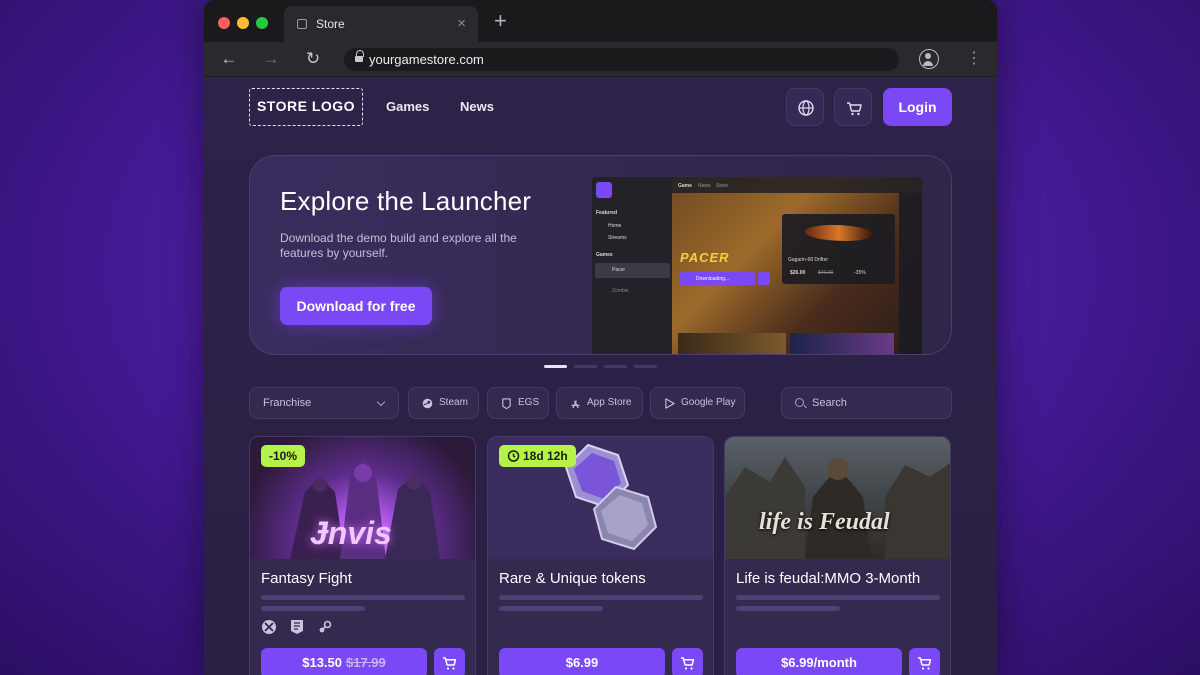 The image size is (1200, 675). I want to click on game-logo-art: Ɉnvis, so click(351, 533).